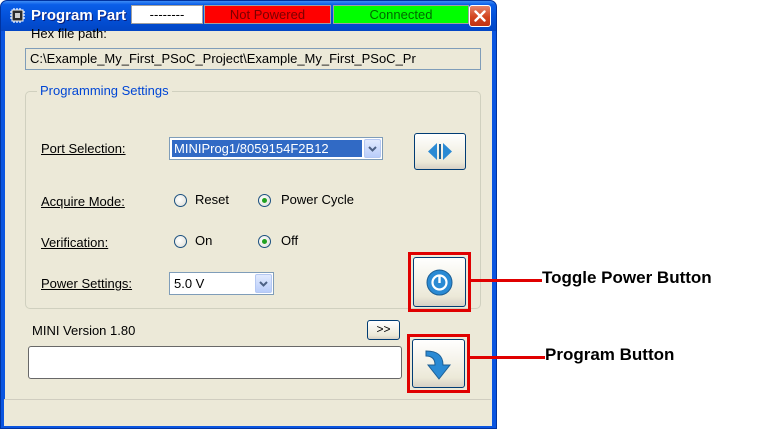  I want to click on power-settings-dropdown: 5.0 V, so click(221, 283).